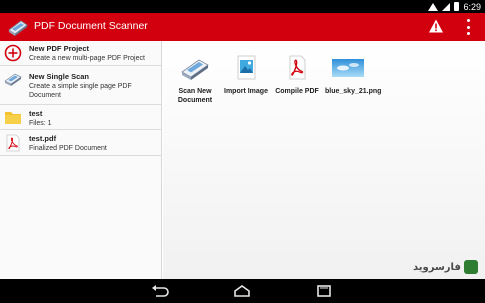 The image size is (485, 303). Describe the element at coordinates (457, 6) in the screenshot. I see `battery-icon` at that location.